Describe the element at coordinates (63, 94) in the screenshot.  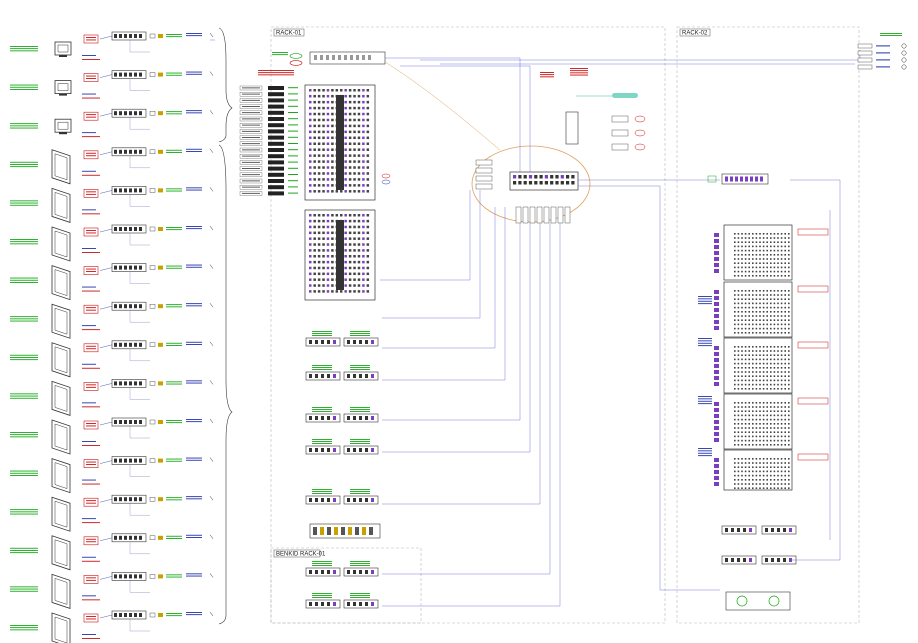
I see `monitor-base` at that location.